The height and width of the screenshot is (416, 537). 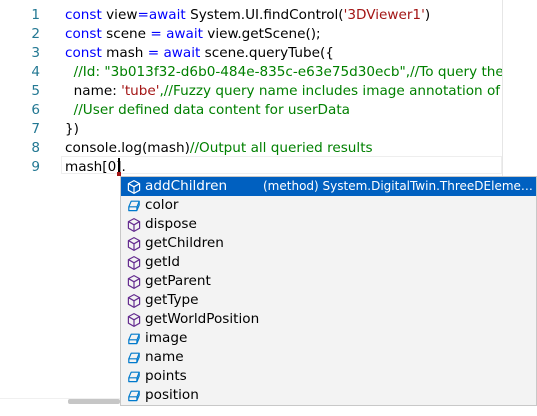 I want to click on code-text: }), so click(x=72, y=129).